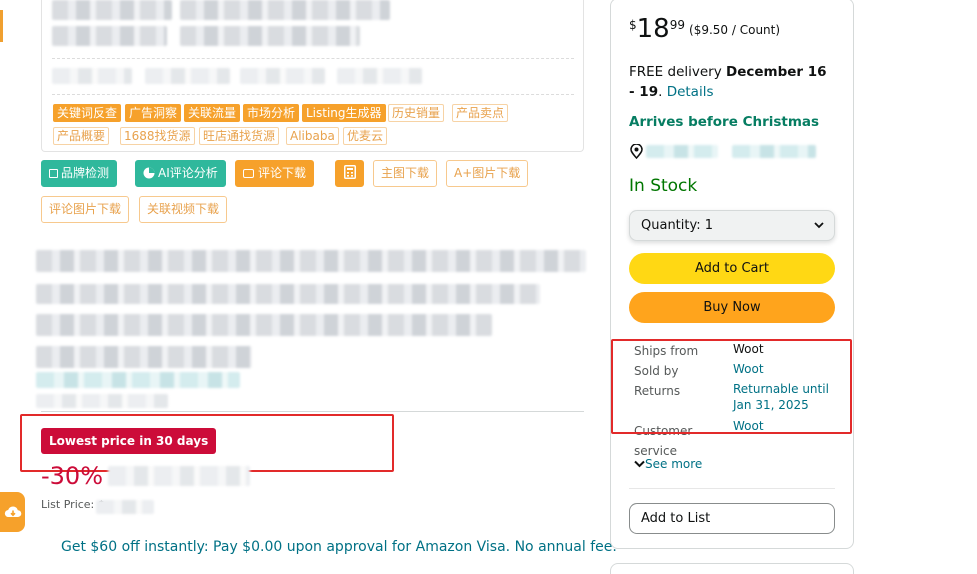 The width and height of the screenshot is (977, 574). Describe the element at coordinates (138, 380) in the screenshot. I see `redacted-link` at that location.